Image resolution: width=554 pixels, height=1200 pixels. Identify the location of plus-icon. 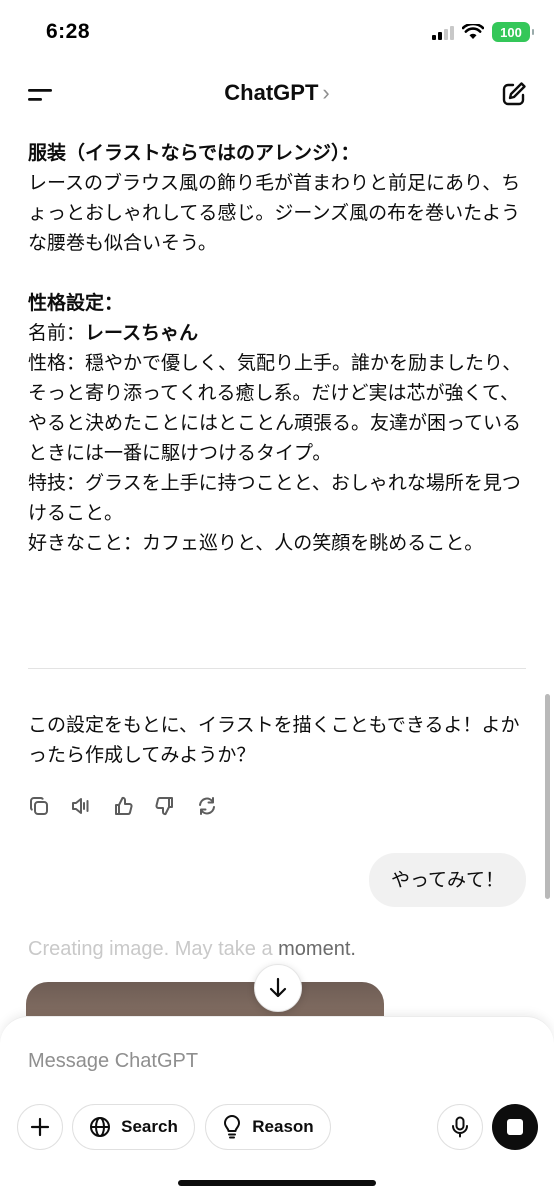
(40, 1127).